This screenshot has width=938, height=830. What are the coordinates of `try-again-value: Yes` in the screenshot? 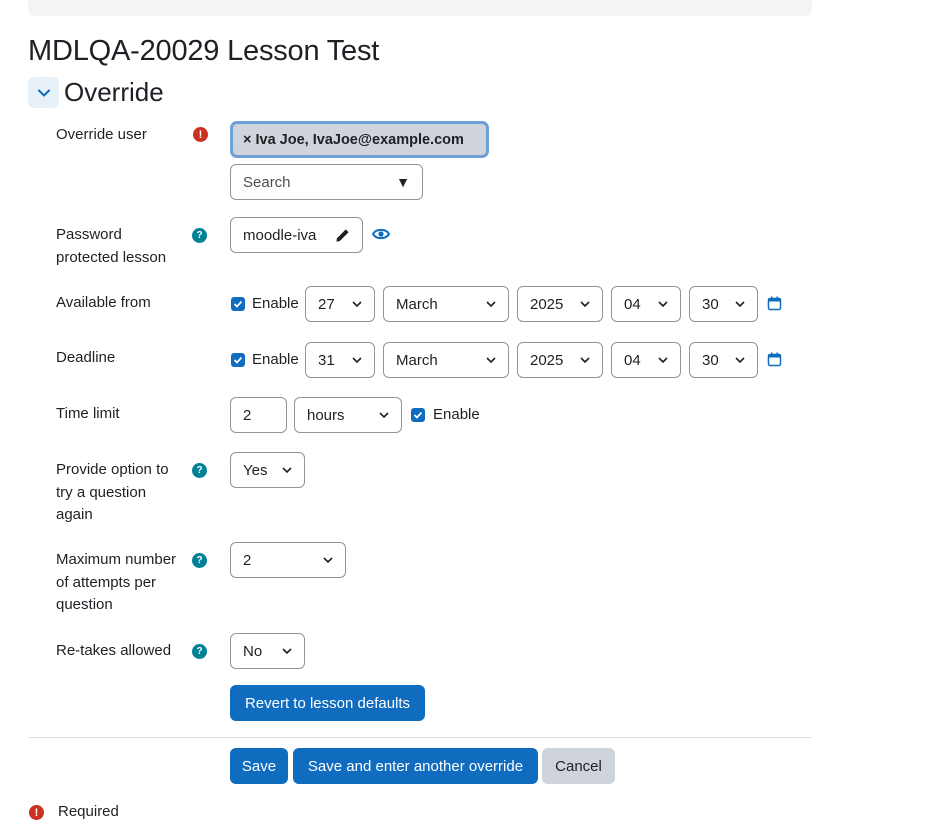 It's located at (255, 470).